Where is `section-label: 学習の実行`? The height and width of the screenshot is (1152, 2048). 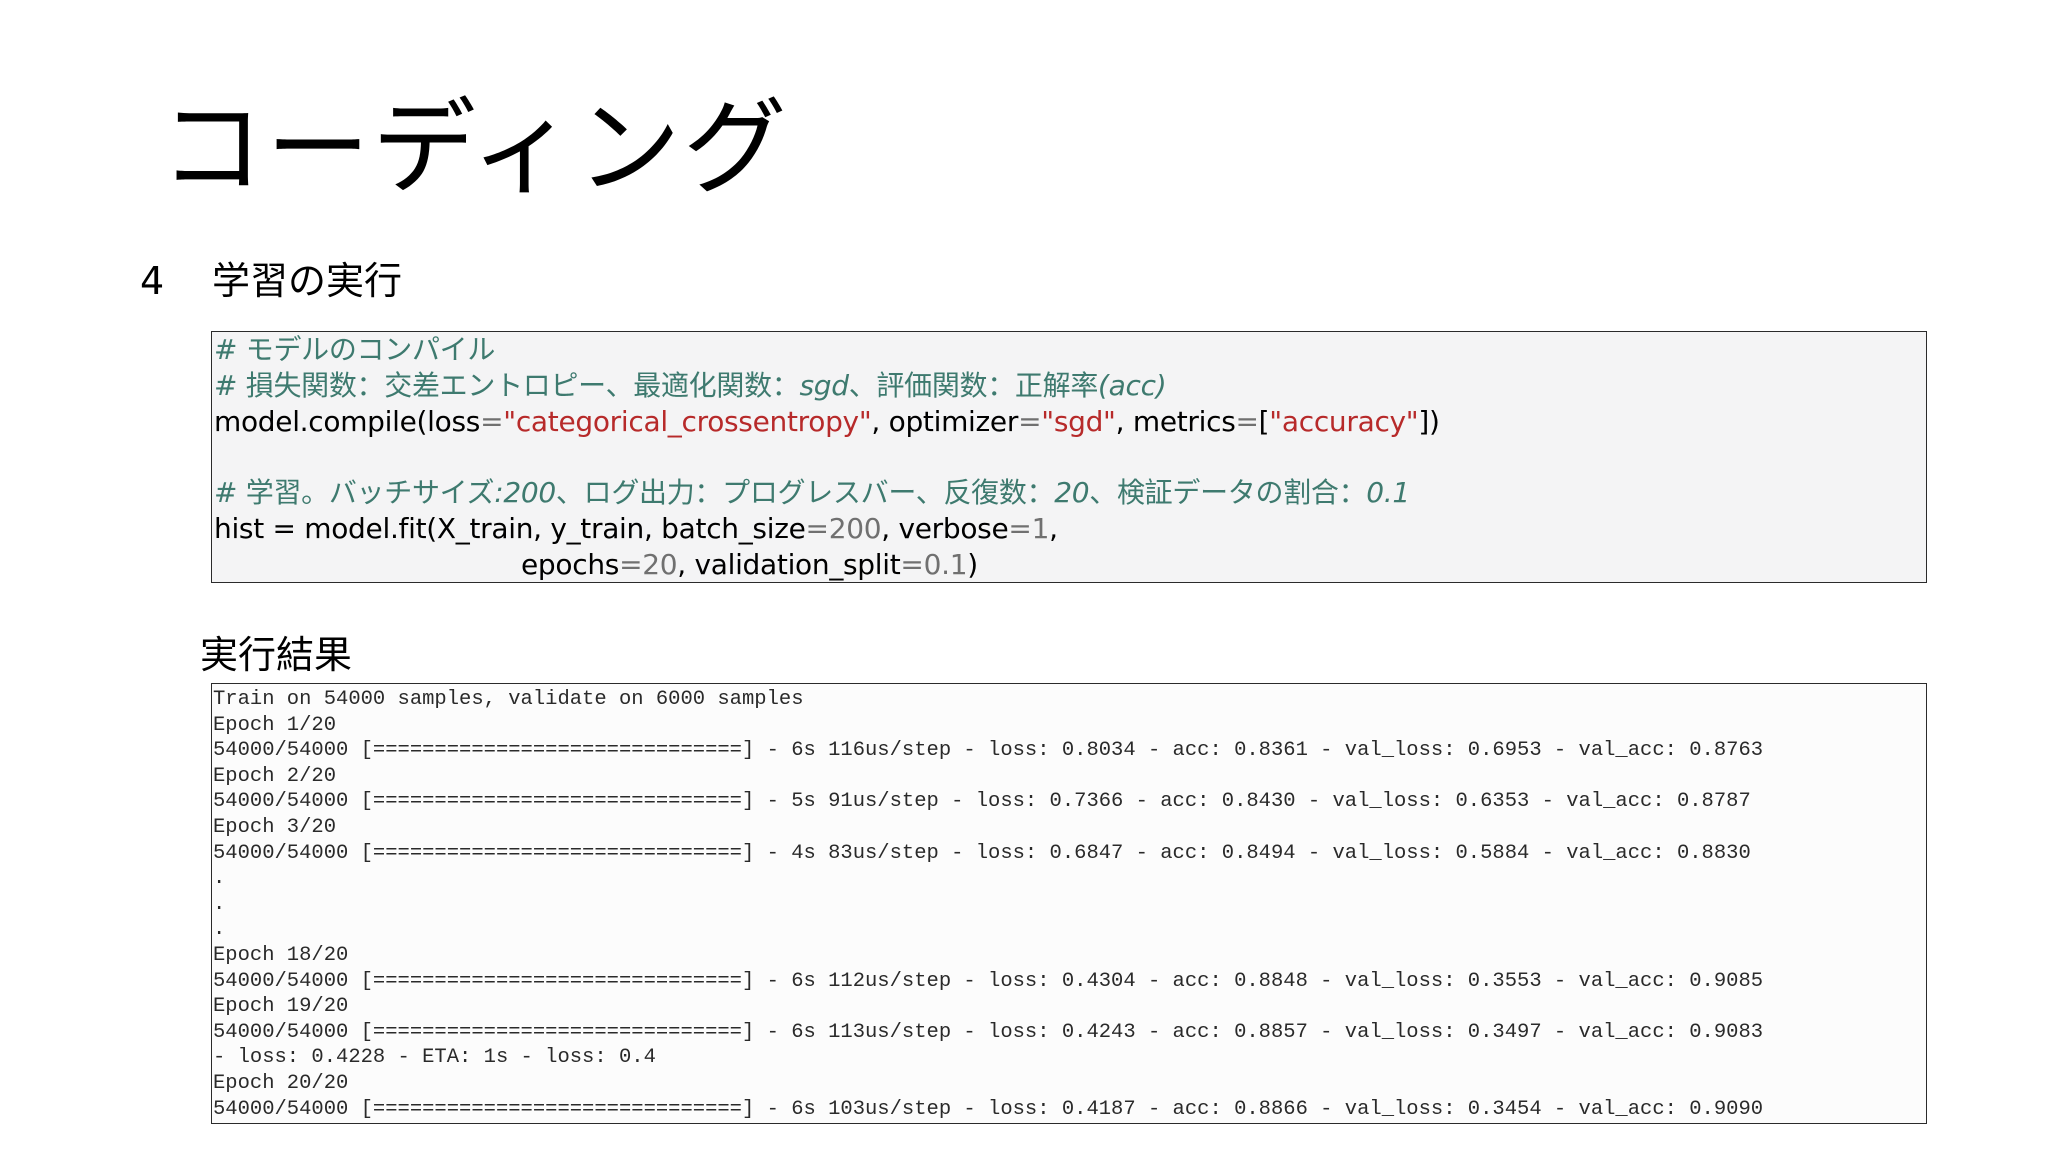 section-label: 学習の実行 is located at coordinates (307, 281).